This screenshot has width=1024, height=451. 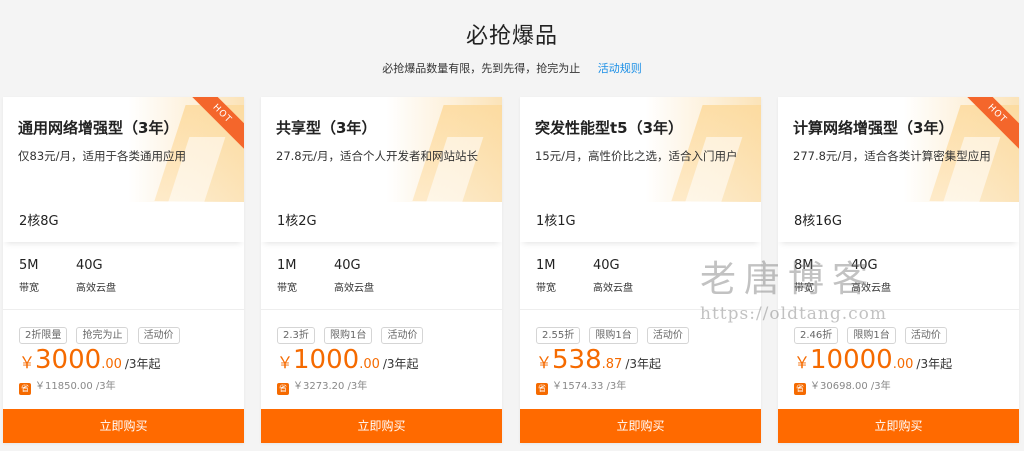 I want to click on cpu-memory-spec: 8核16G, so click(x=898, y=222).